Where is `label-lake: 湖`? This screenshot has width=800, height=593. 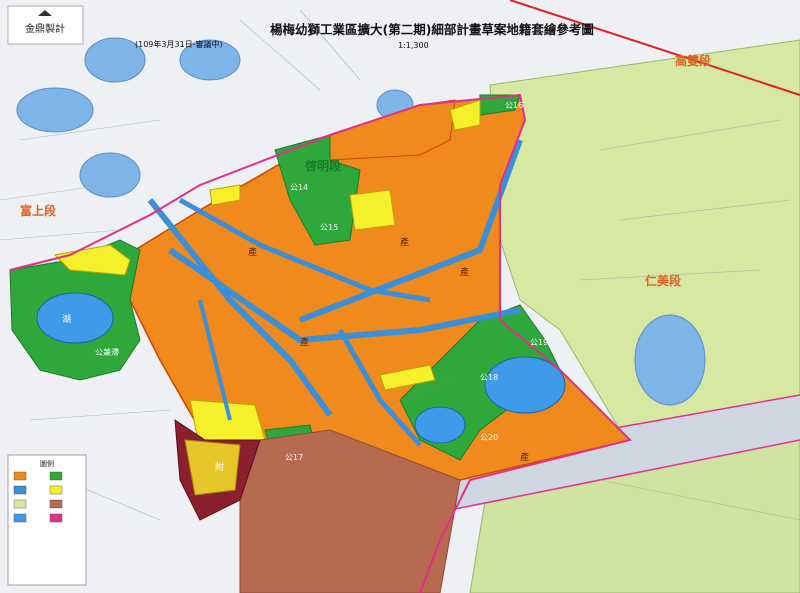 label-lake: 湖 is located at coordinates (66, 319).